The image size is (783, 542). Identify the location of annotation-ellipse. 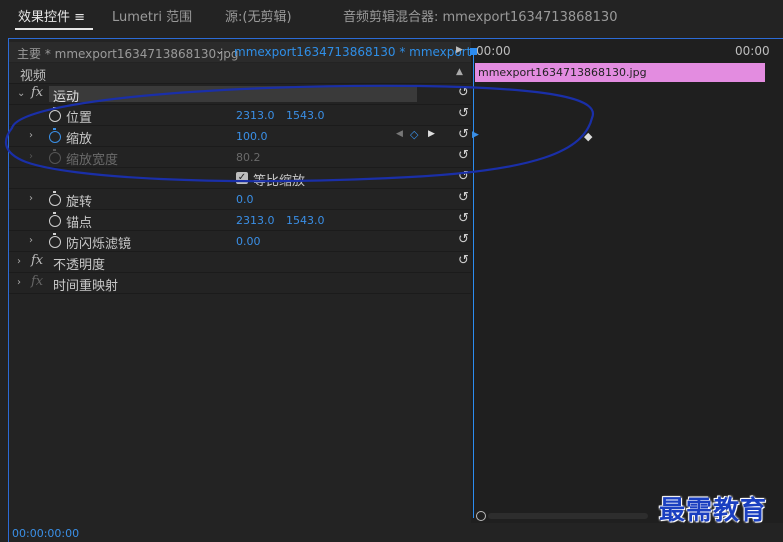
(299, 133).